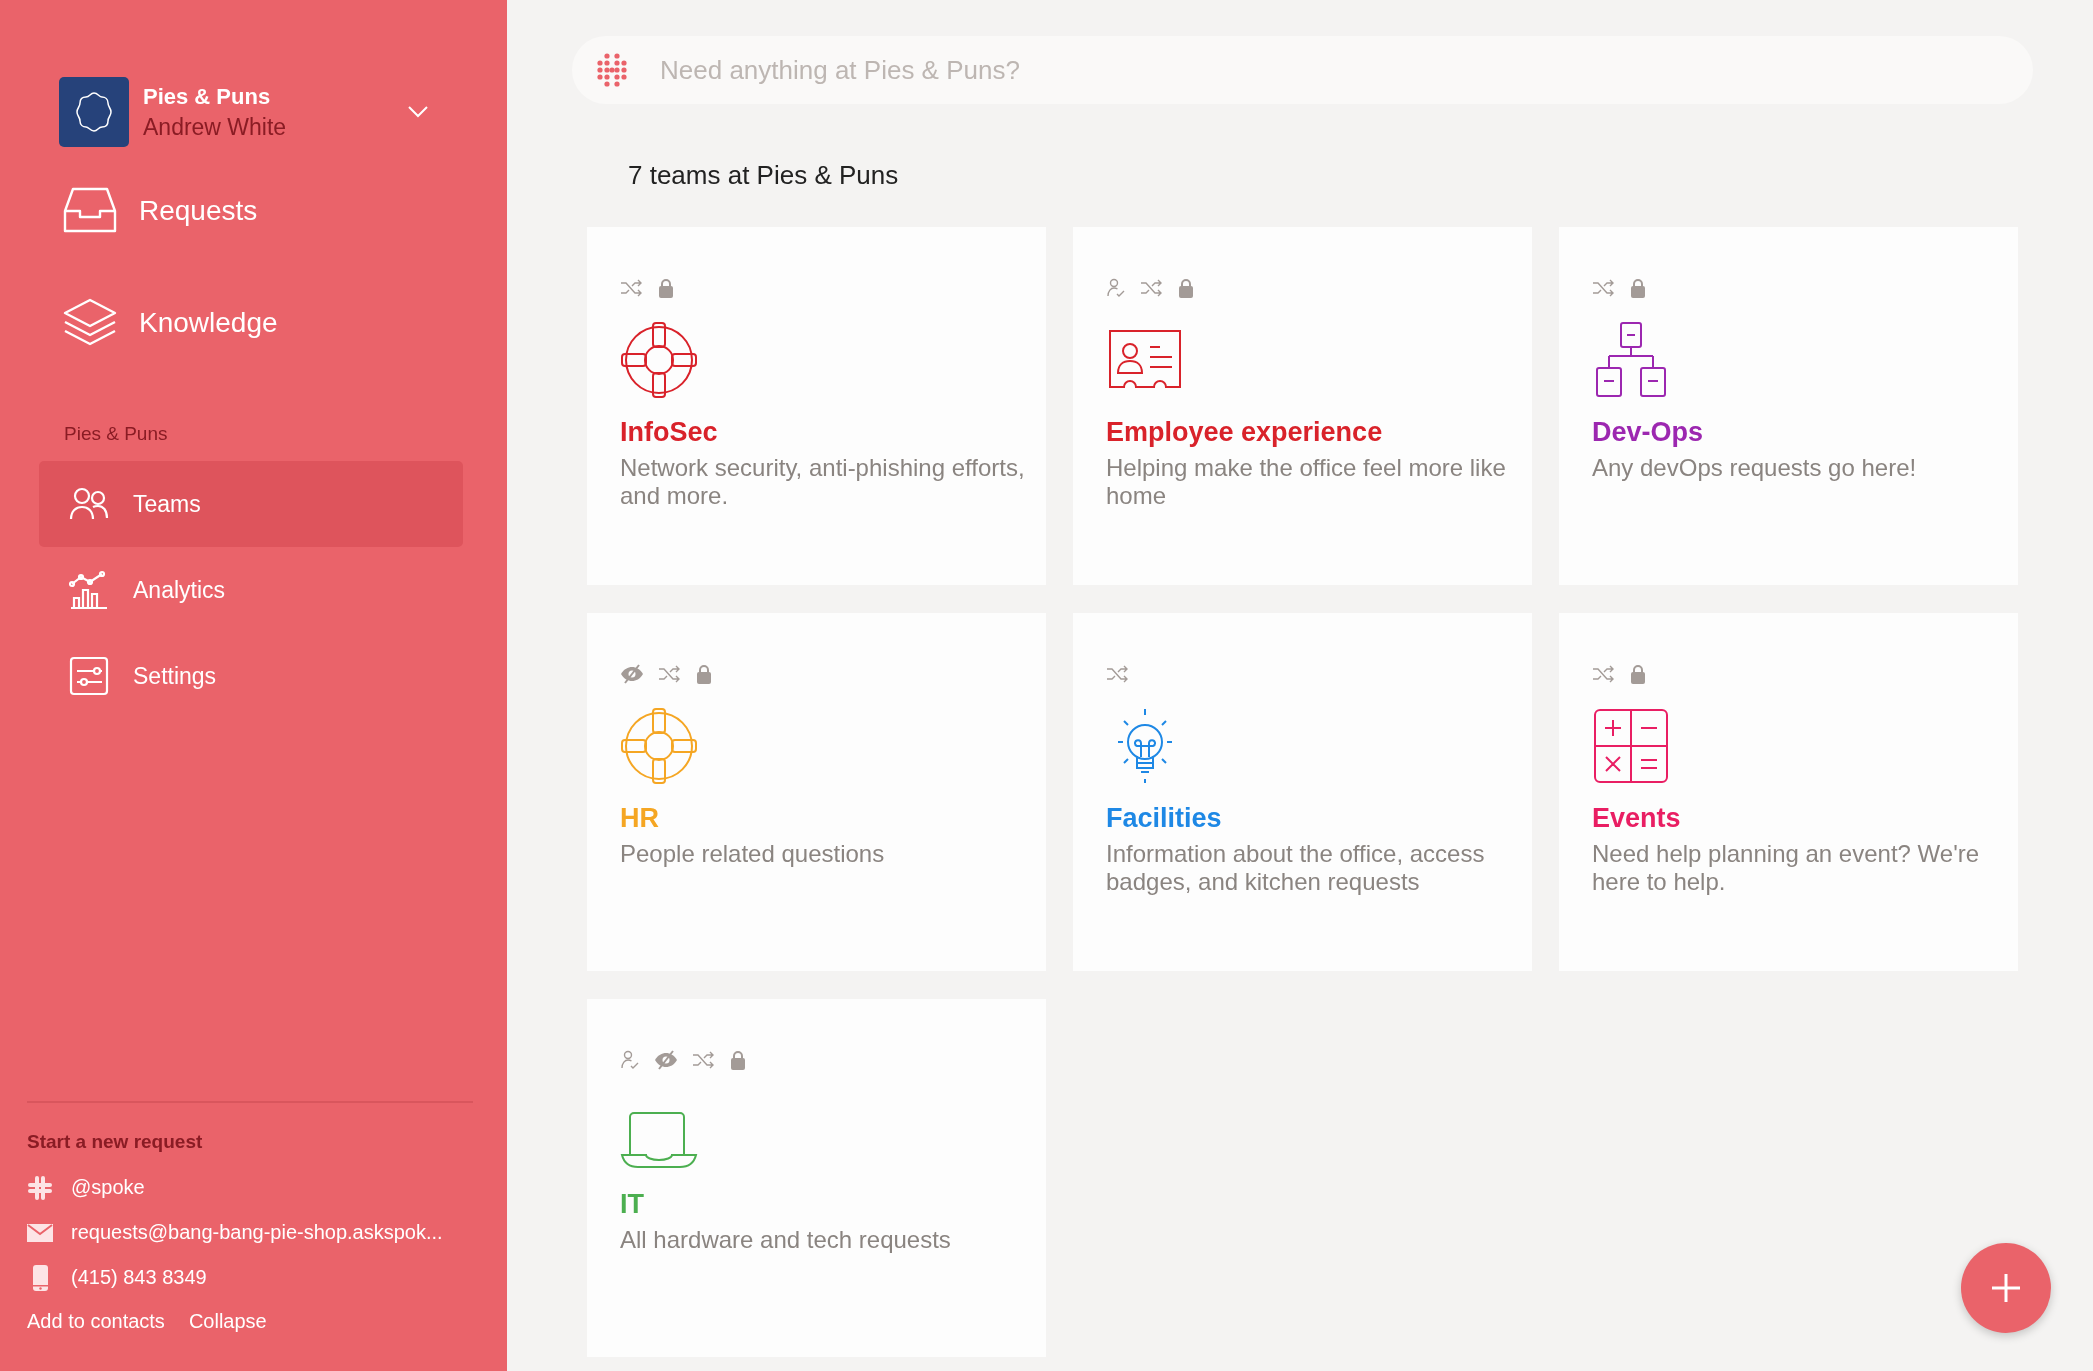  What do you see at coordinates (816, 1178) in the screenshot?
I see `team-card: IT All hardware and tech requests` at bounding box center [816, 1178].